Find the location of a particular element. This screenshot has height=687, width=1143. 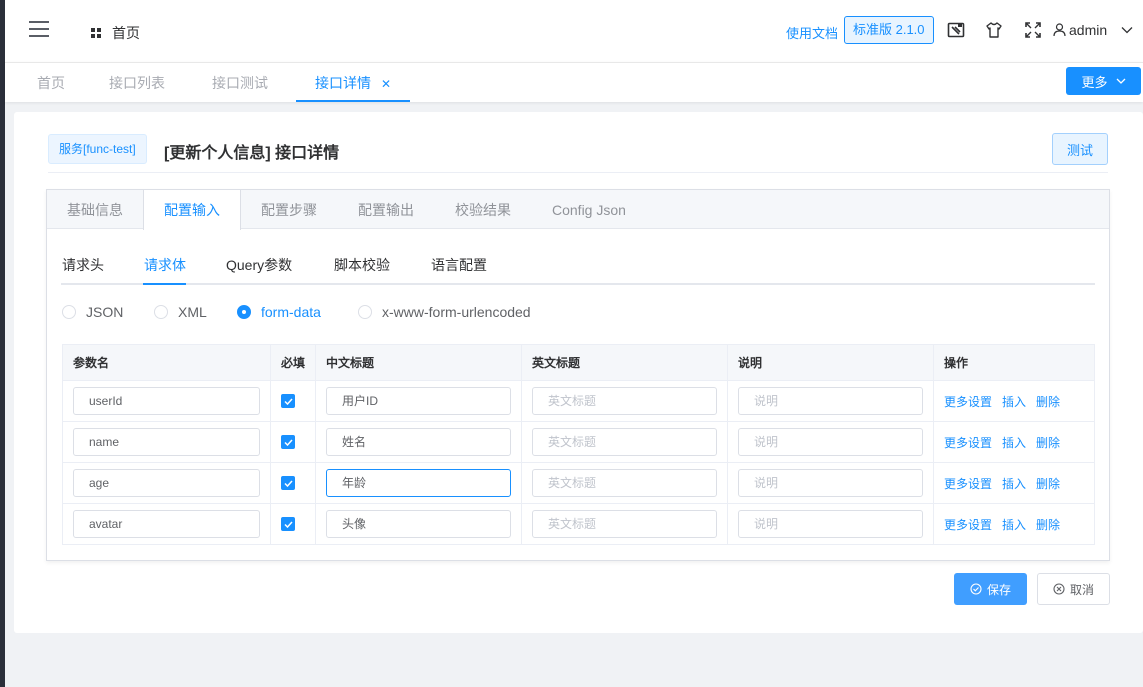

docs-link: 使用文档 is located at coordinates (812, 32).